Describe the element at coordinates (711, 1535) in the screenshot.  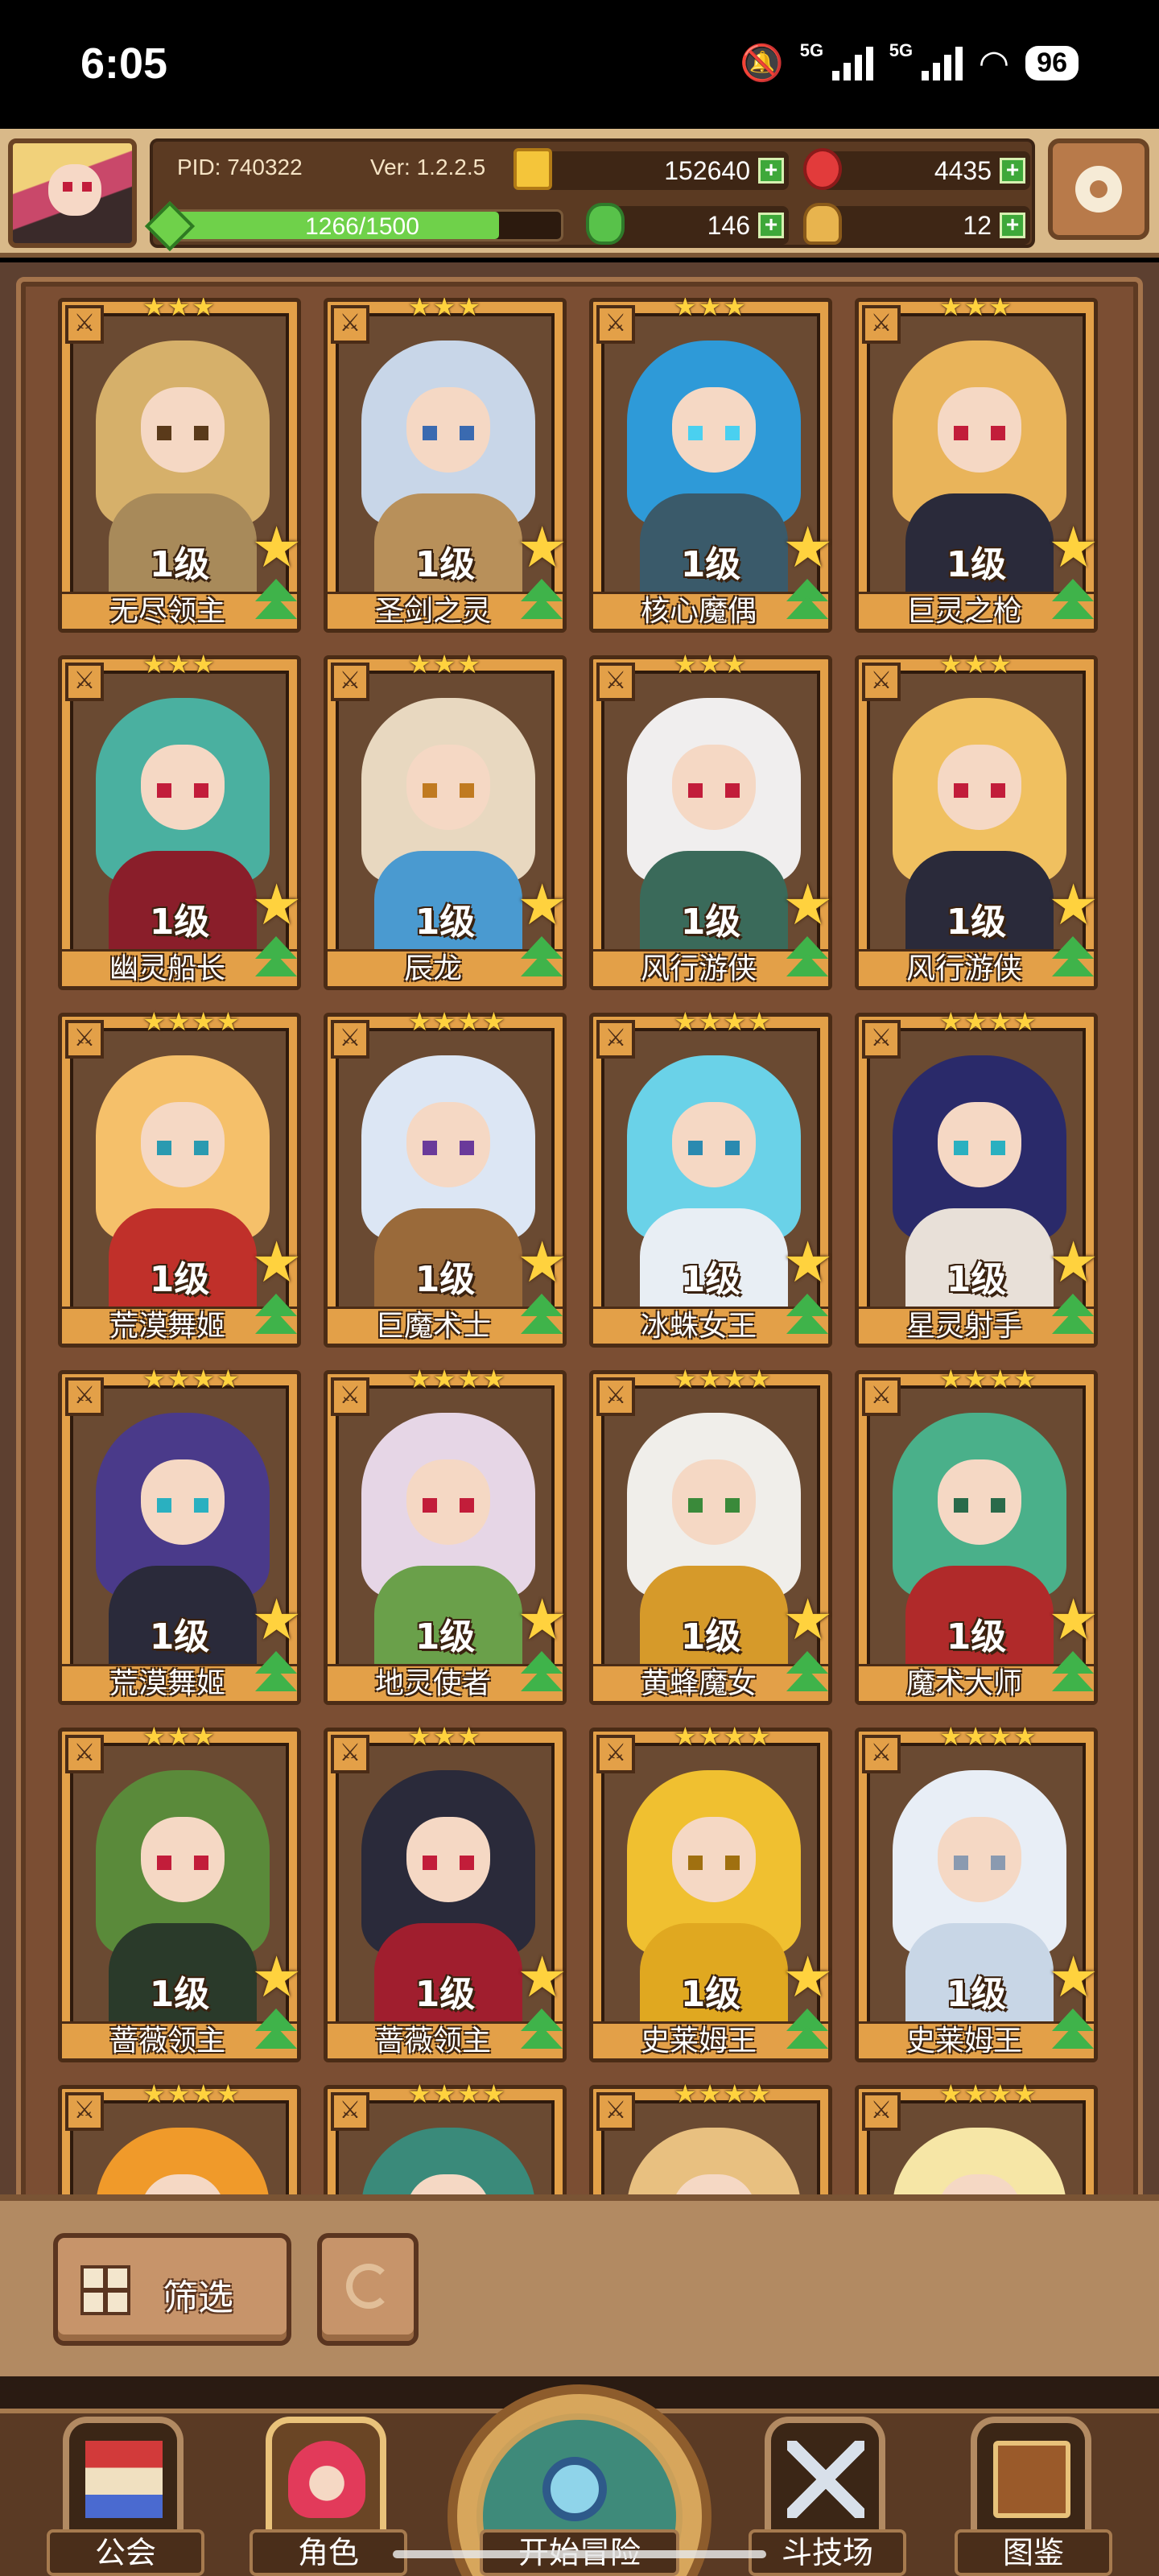
I see `hero-card: ⚔ ★ ★ ★ ★ 1级 ★ 黄蜂魔女` at that location.